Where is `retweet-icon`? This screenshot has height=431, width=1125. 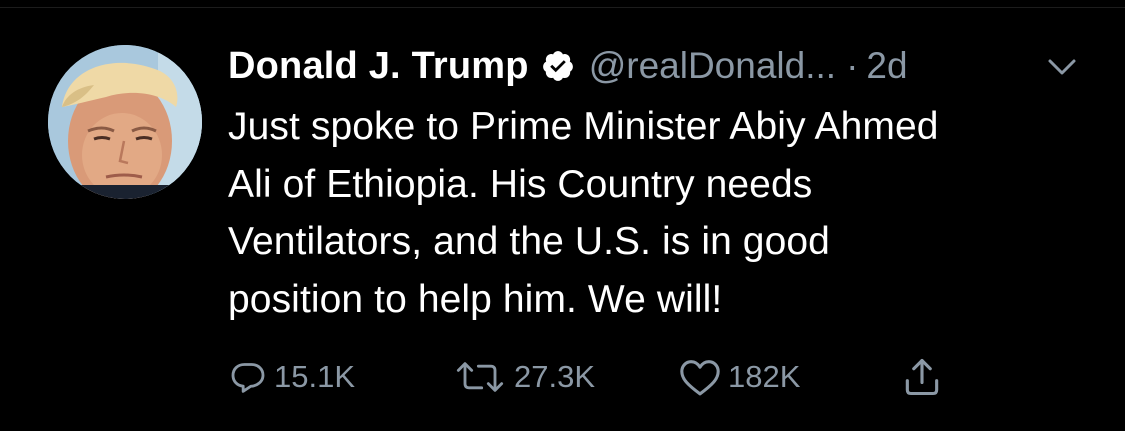
retweet-icon is located at coordinates (480, 377).